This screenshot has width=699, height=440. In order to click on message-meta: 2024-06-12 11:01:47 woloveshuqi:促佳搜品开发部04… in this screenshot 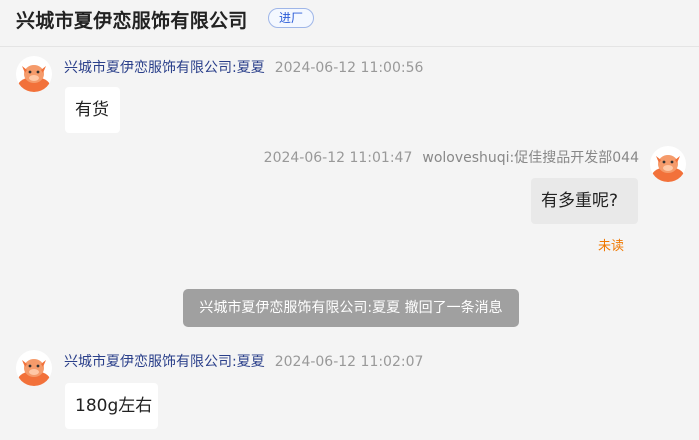, I will do `click(451, 157)`.